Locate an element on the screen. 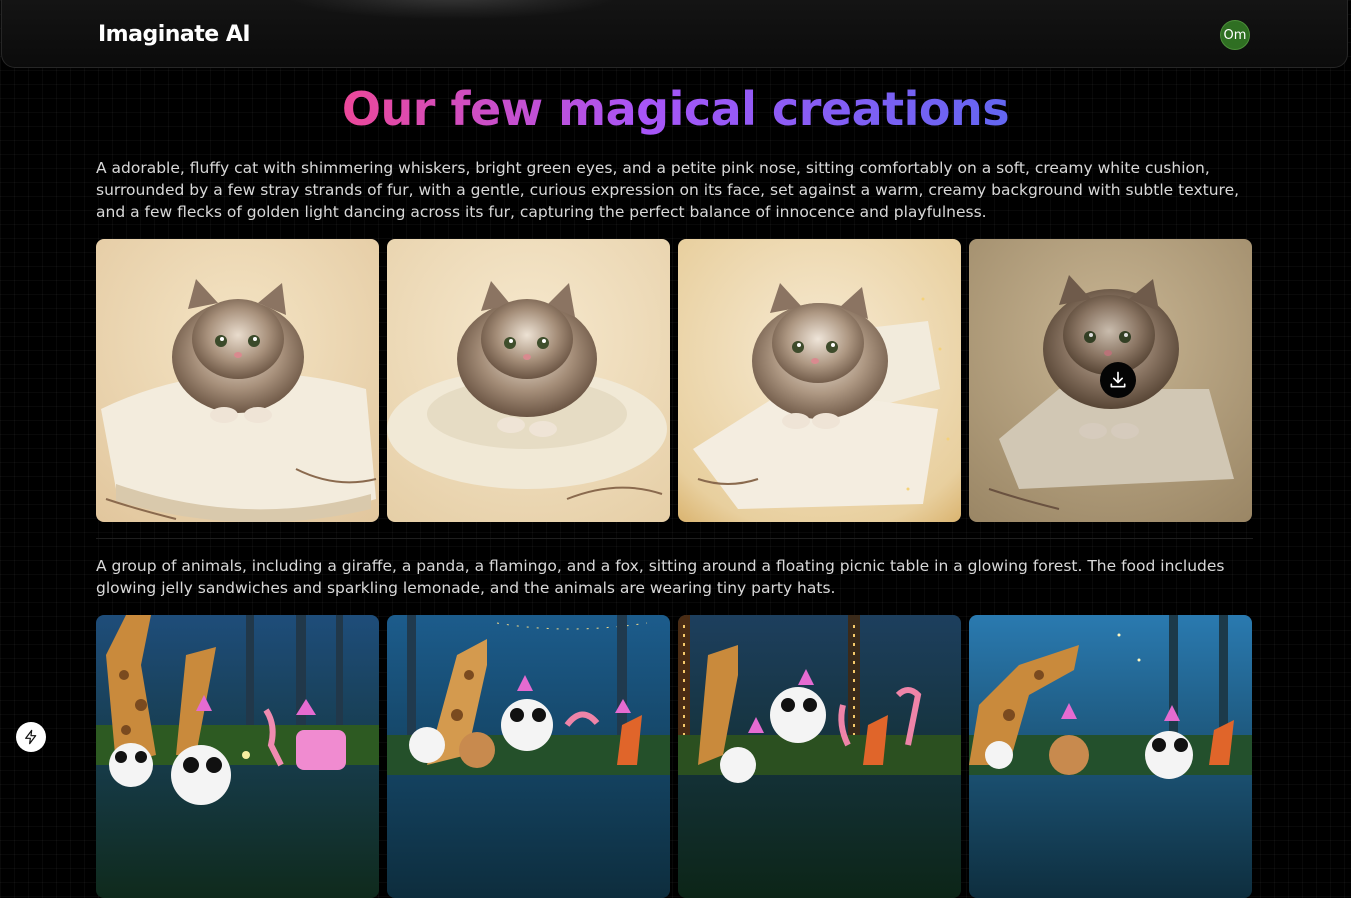  navbar-glow is located at coordinates (452, 10).